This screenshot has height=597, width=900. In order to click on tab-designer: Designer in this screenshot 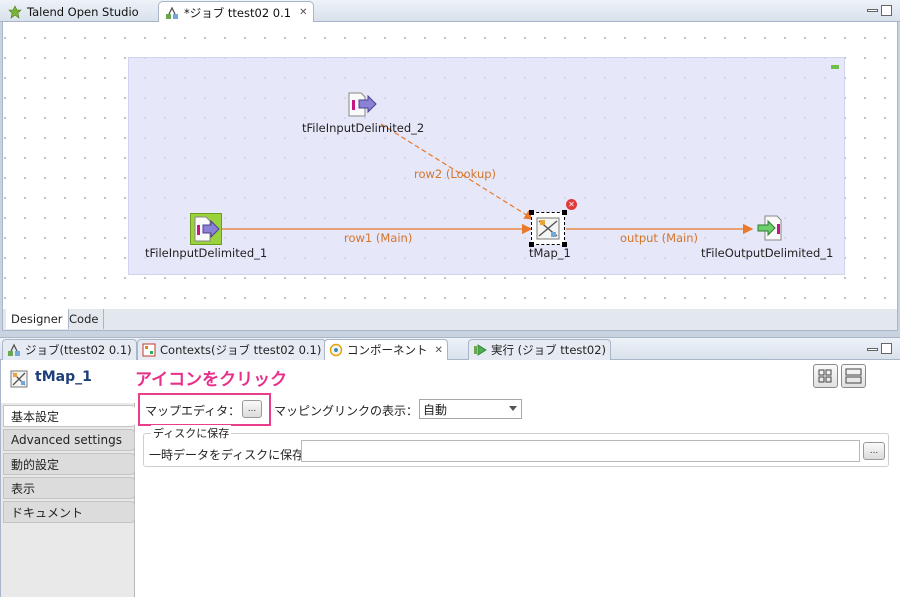, I will do `click(37, 319)`.